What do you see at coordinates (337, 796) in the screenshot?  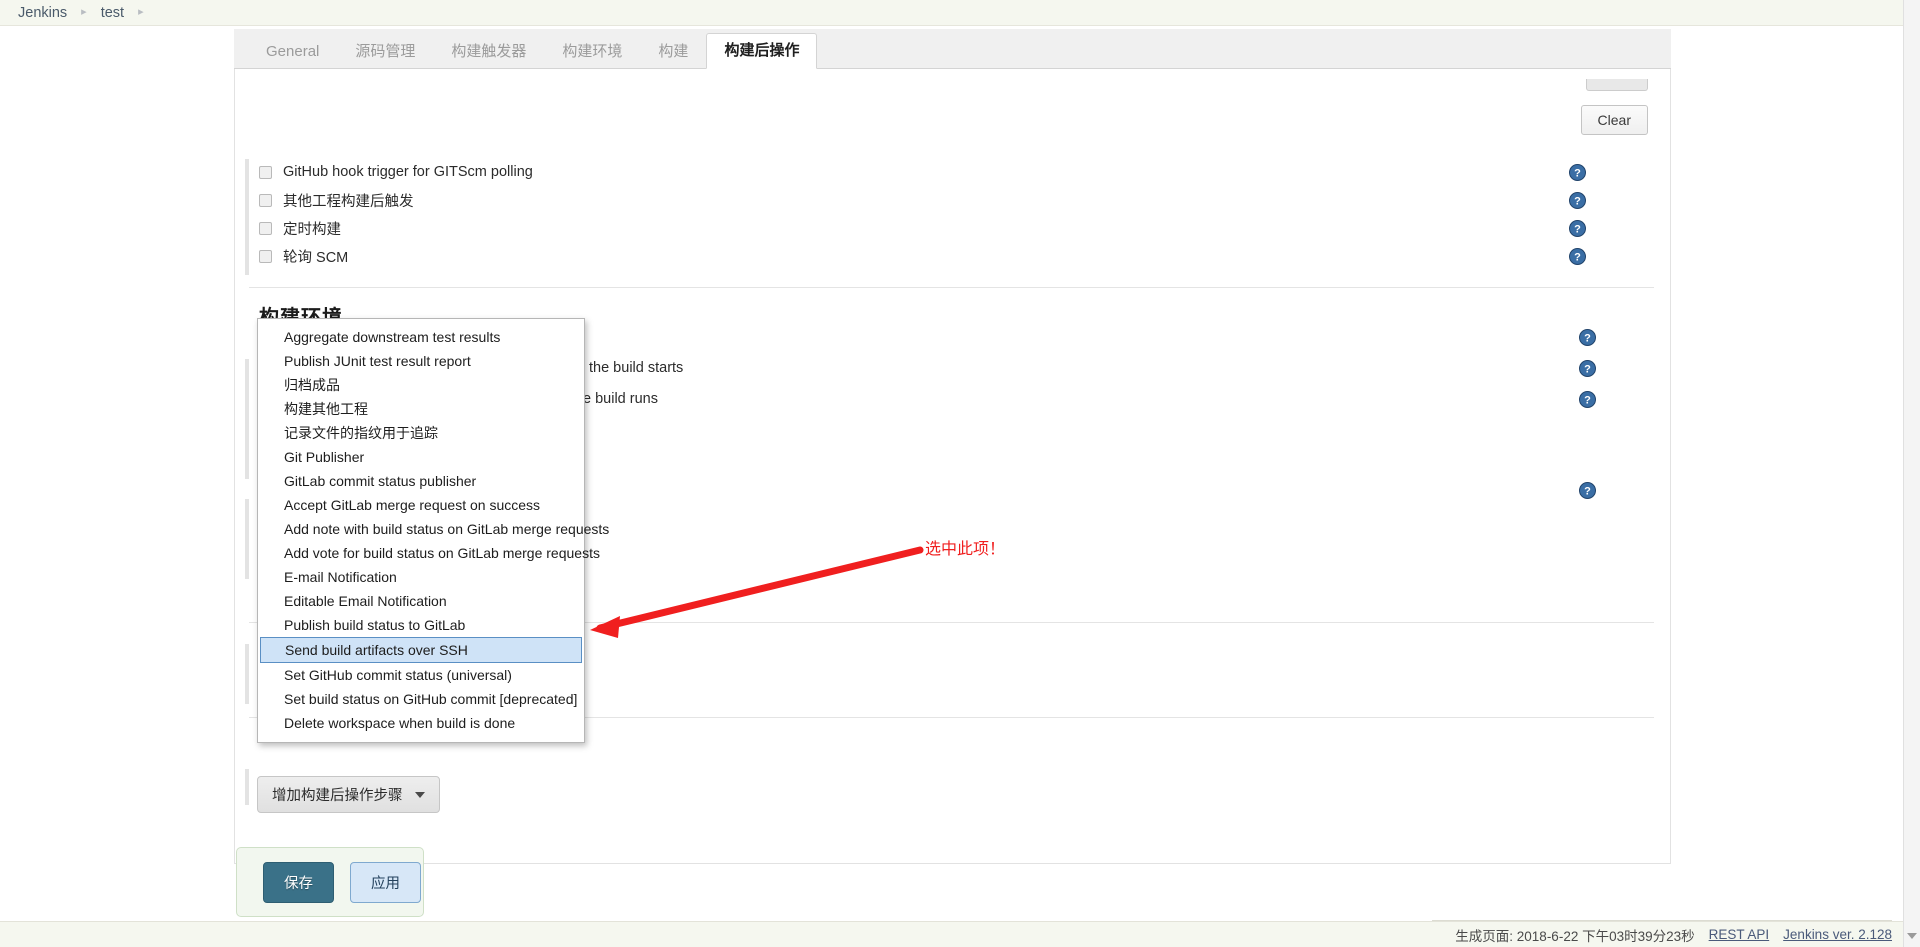 I see `add-post-build-step-label: 增加构建后操作步骤` at bounding box center [337, 796].